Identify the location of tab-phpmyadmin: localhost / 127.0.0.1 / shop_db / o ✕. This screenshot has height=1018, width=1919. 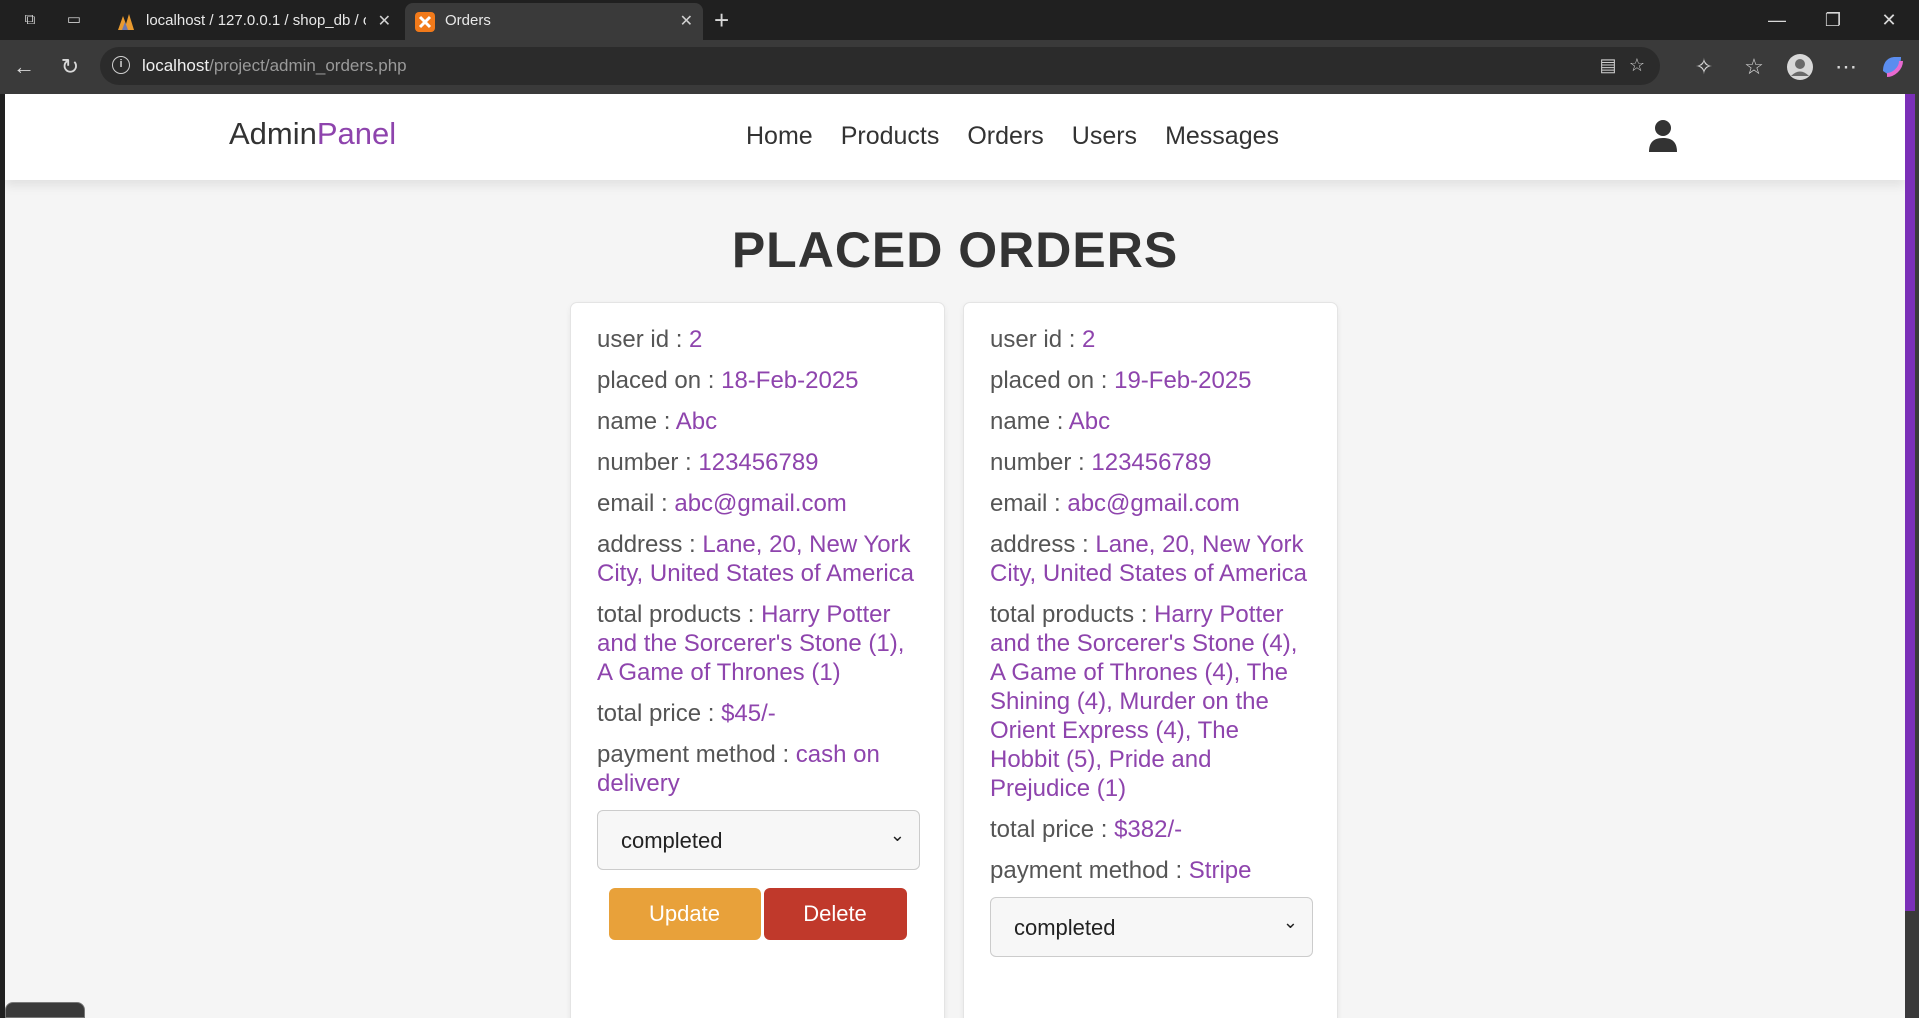
(253, 21).